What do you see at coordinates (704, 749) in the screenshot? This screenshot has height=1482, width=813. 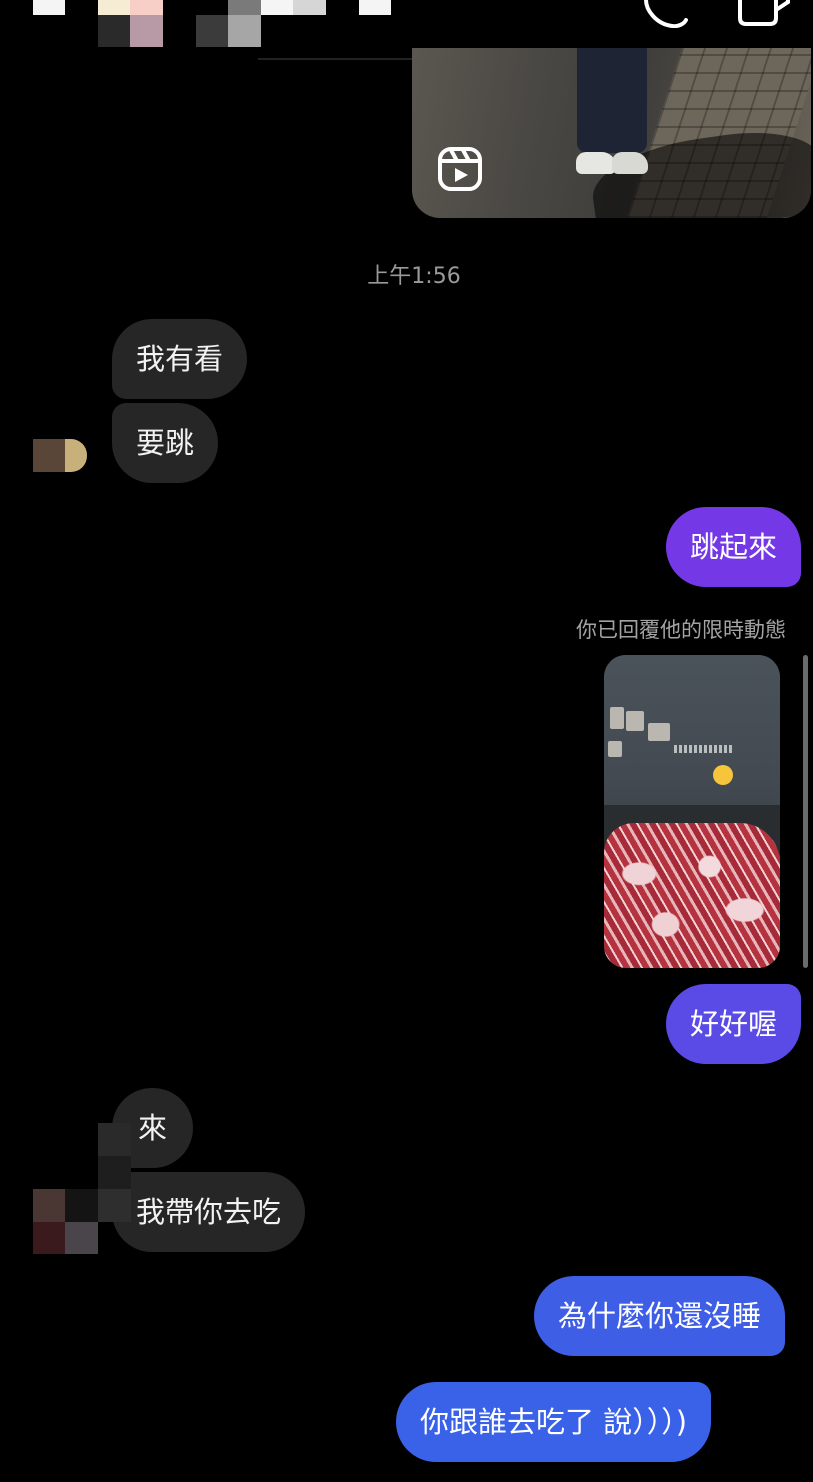 I see `story-overlay-text` at bounding box center [704, 749].